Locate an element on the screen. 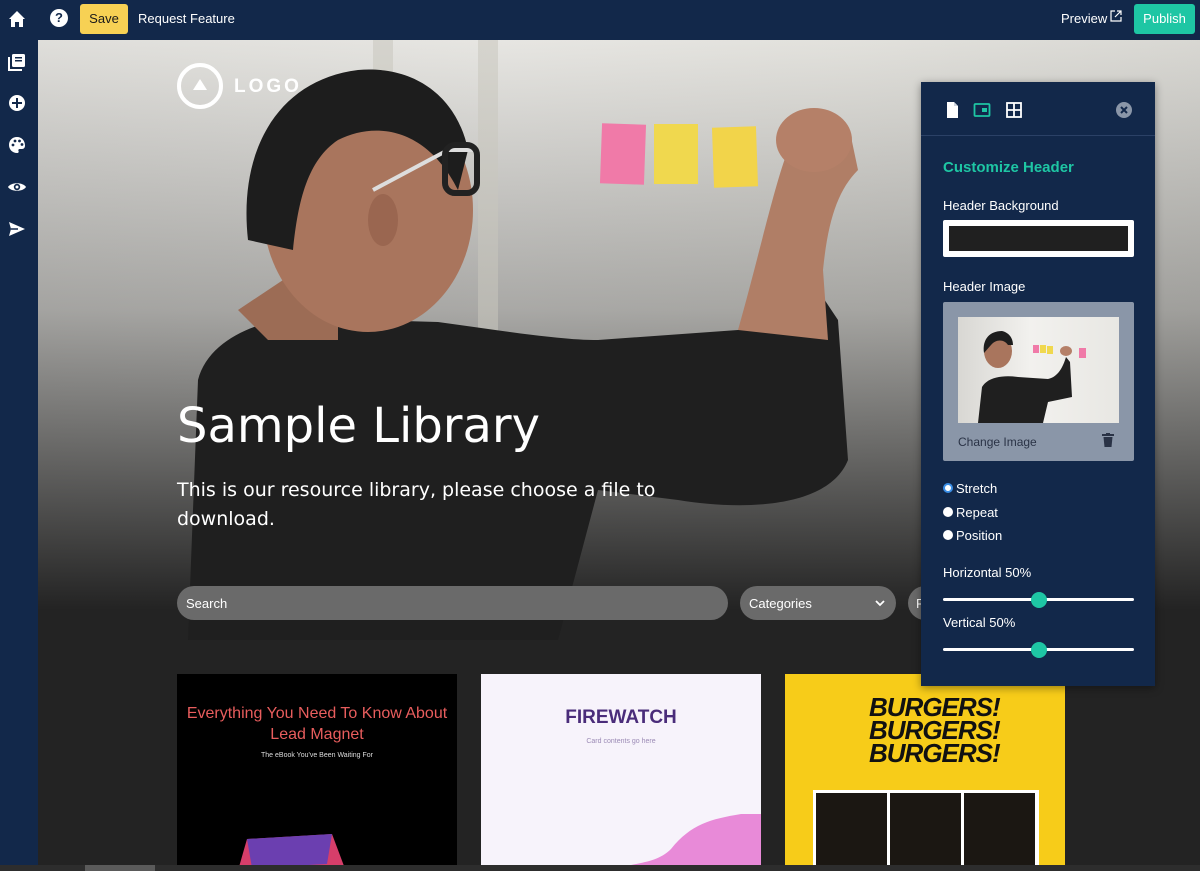 The image size is (1200, 871). repeat-radio is located at coordinates (948, 512).